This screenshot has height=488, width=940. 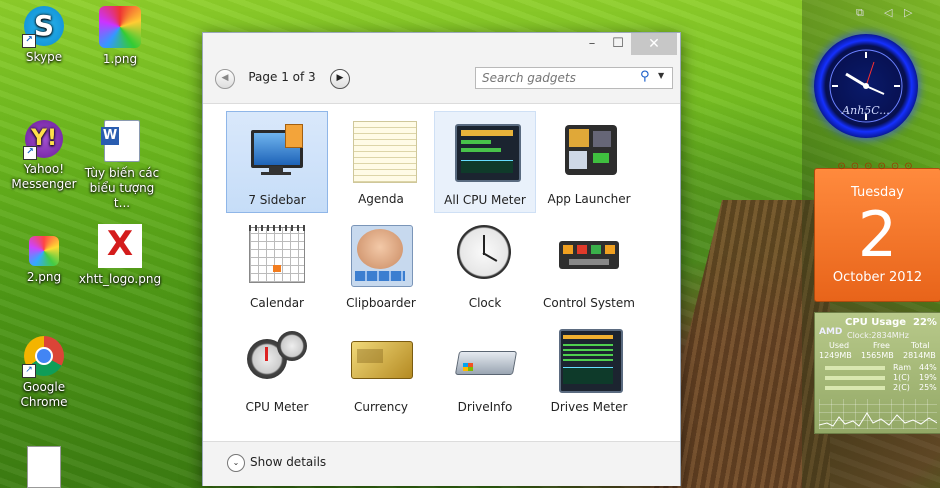 What do you see at coordinates (928, 387) in the screenshot?
I see `core2-percent: 25%` at bounding box center [928, 387].